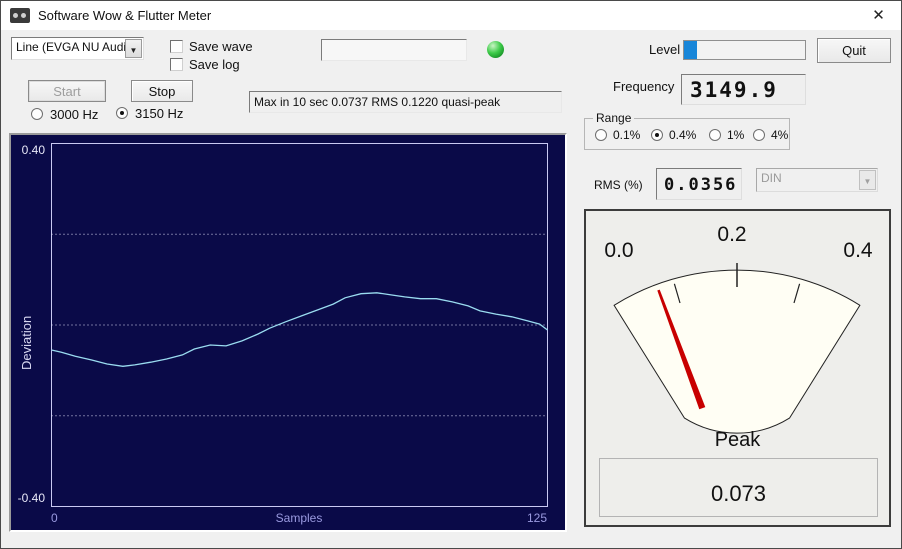  I want to click on save-wave-checkbox, so click(176, 46).